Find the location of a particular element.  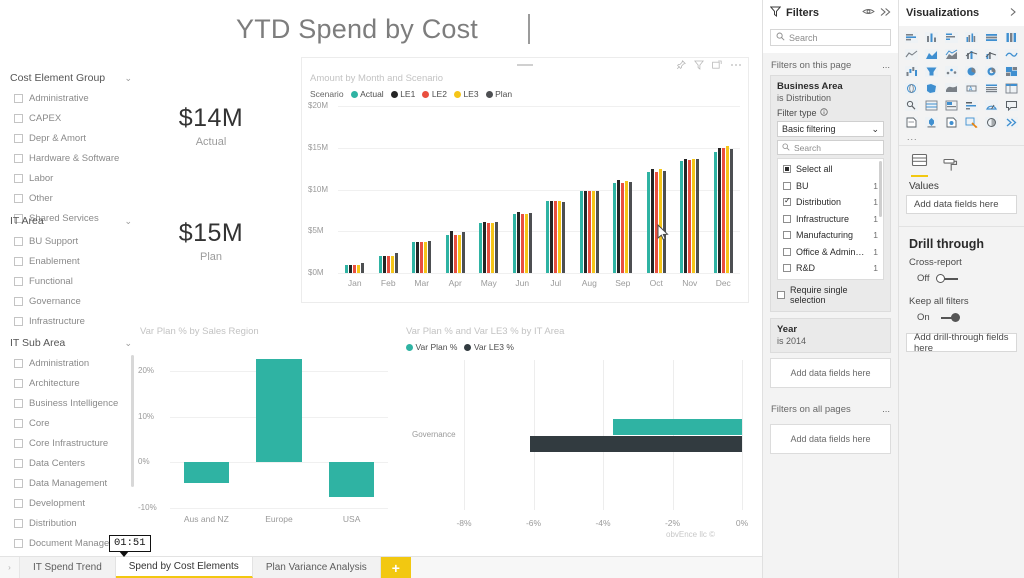

slicer-scrollbar is located at coordinates (132, 421).